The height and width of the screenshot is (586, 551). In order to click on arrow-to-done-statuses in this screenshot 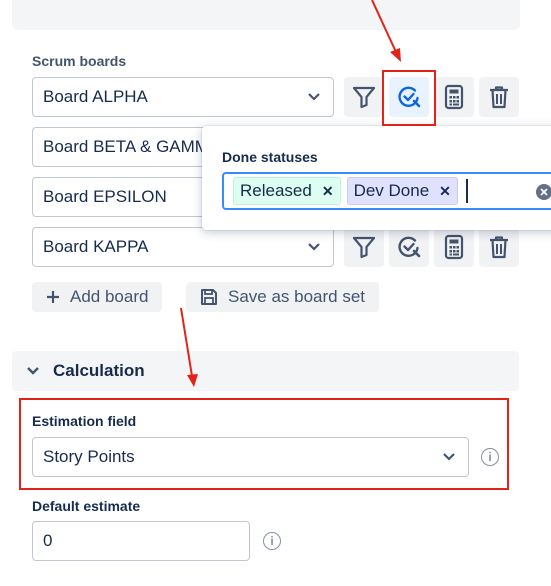, I will do `click(384, 26)`.